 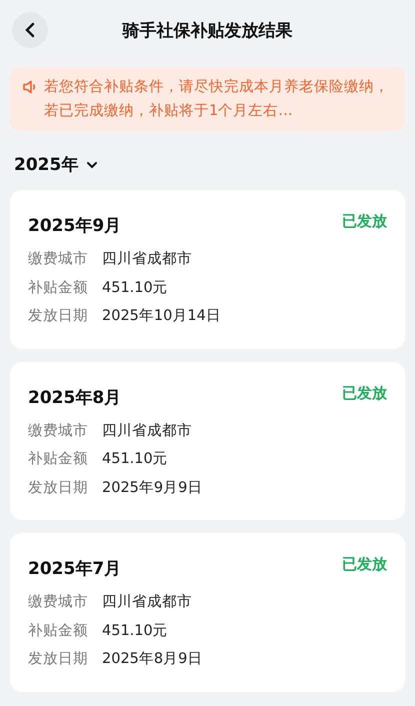 What do you see at coordinates (152, 659) in the screenshot?
I see `field-value: 2025年8月9日` at bounding box center [152, 659].